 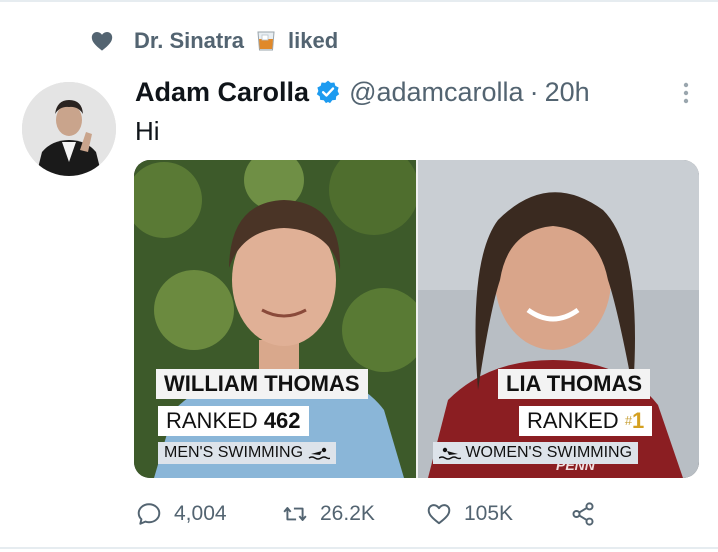 I want to click on left-rank-label: RANKED, so click(x=212, y=420).